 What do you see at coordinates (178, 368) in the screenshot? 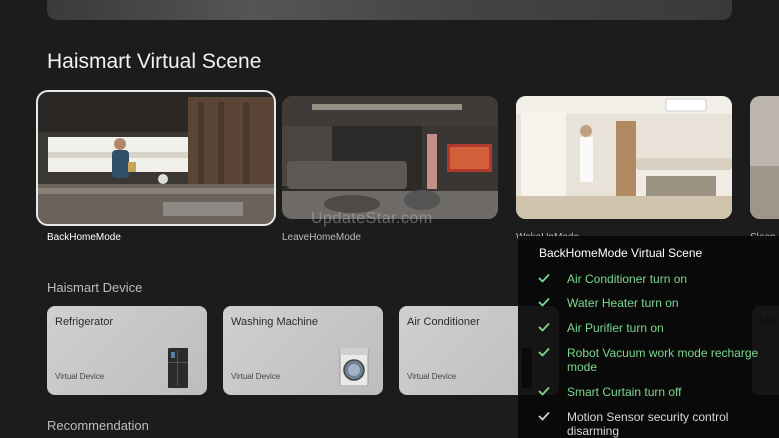
I see `refrigerator-icon` at bounding box center [178, 368].